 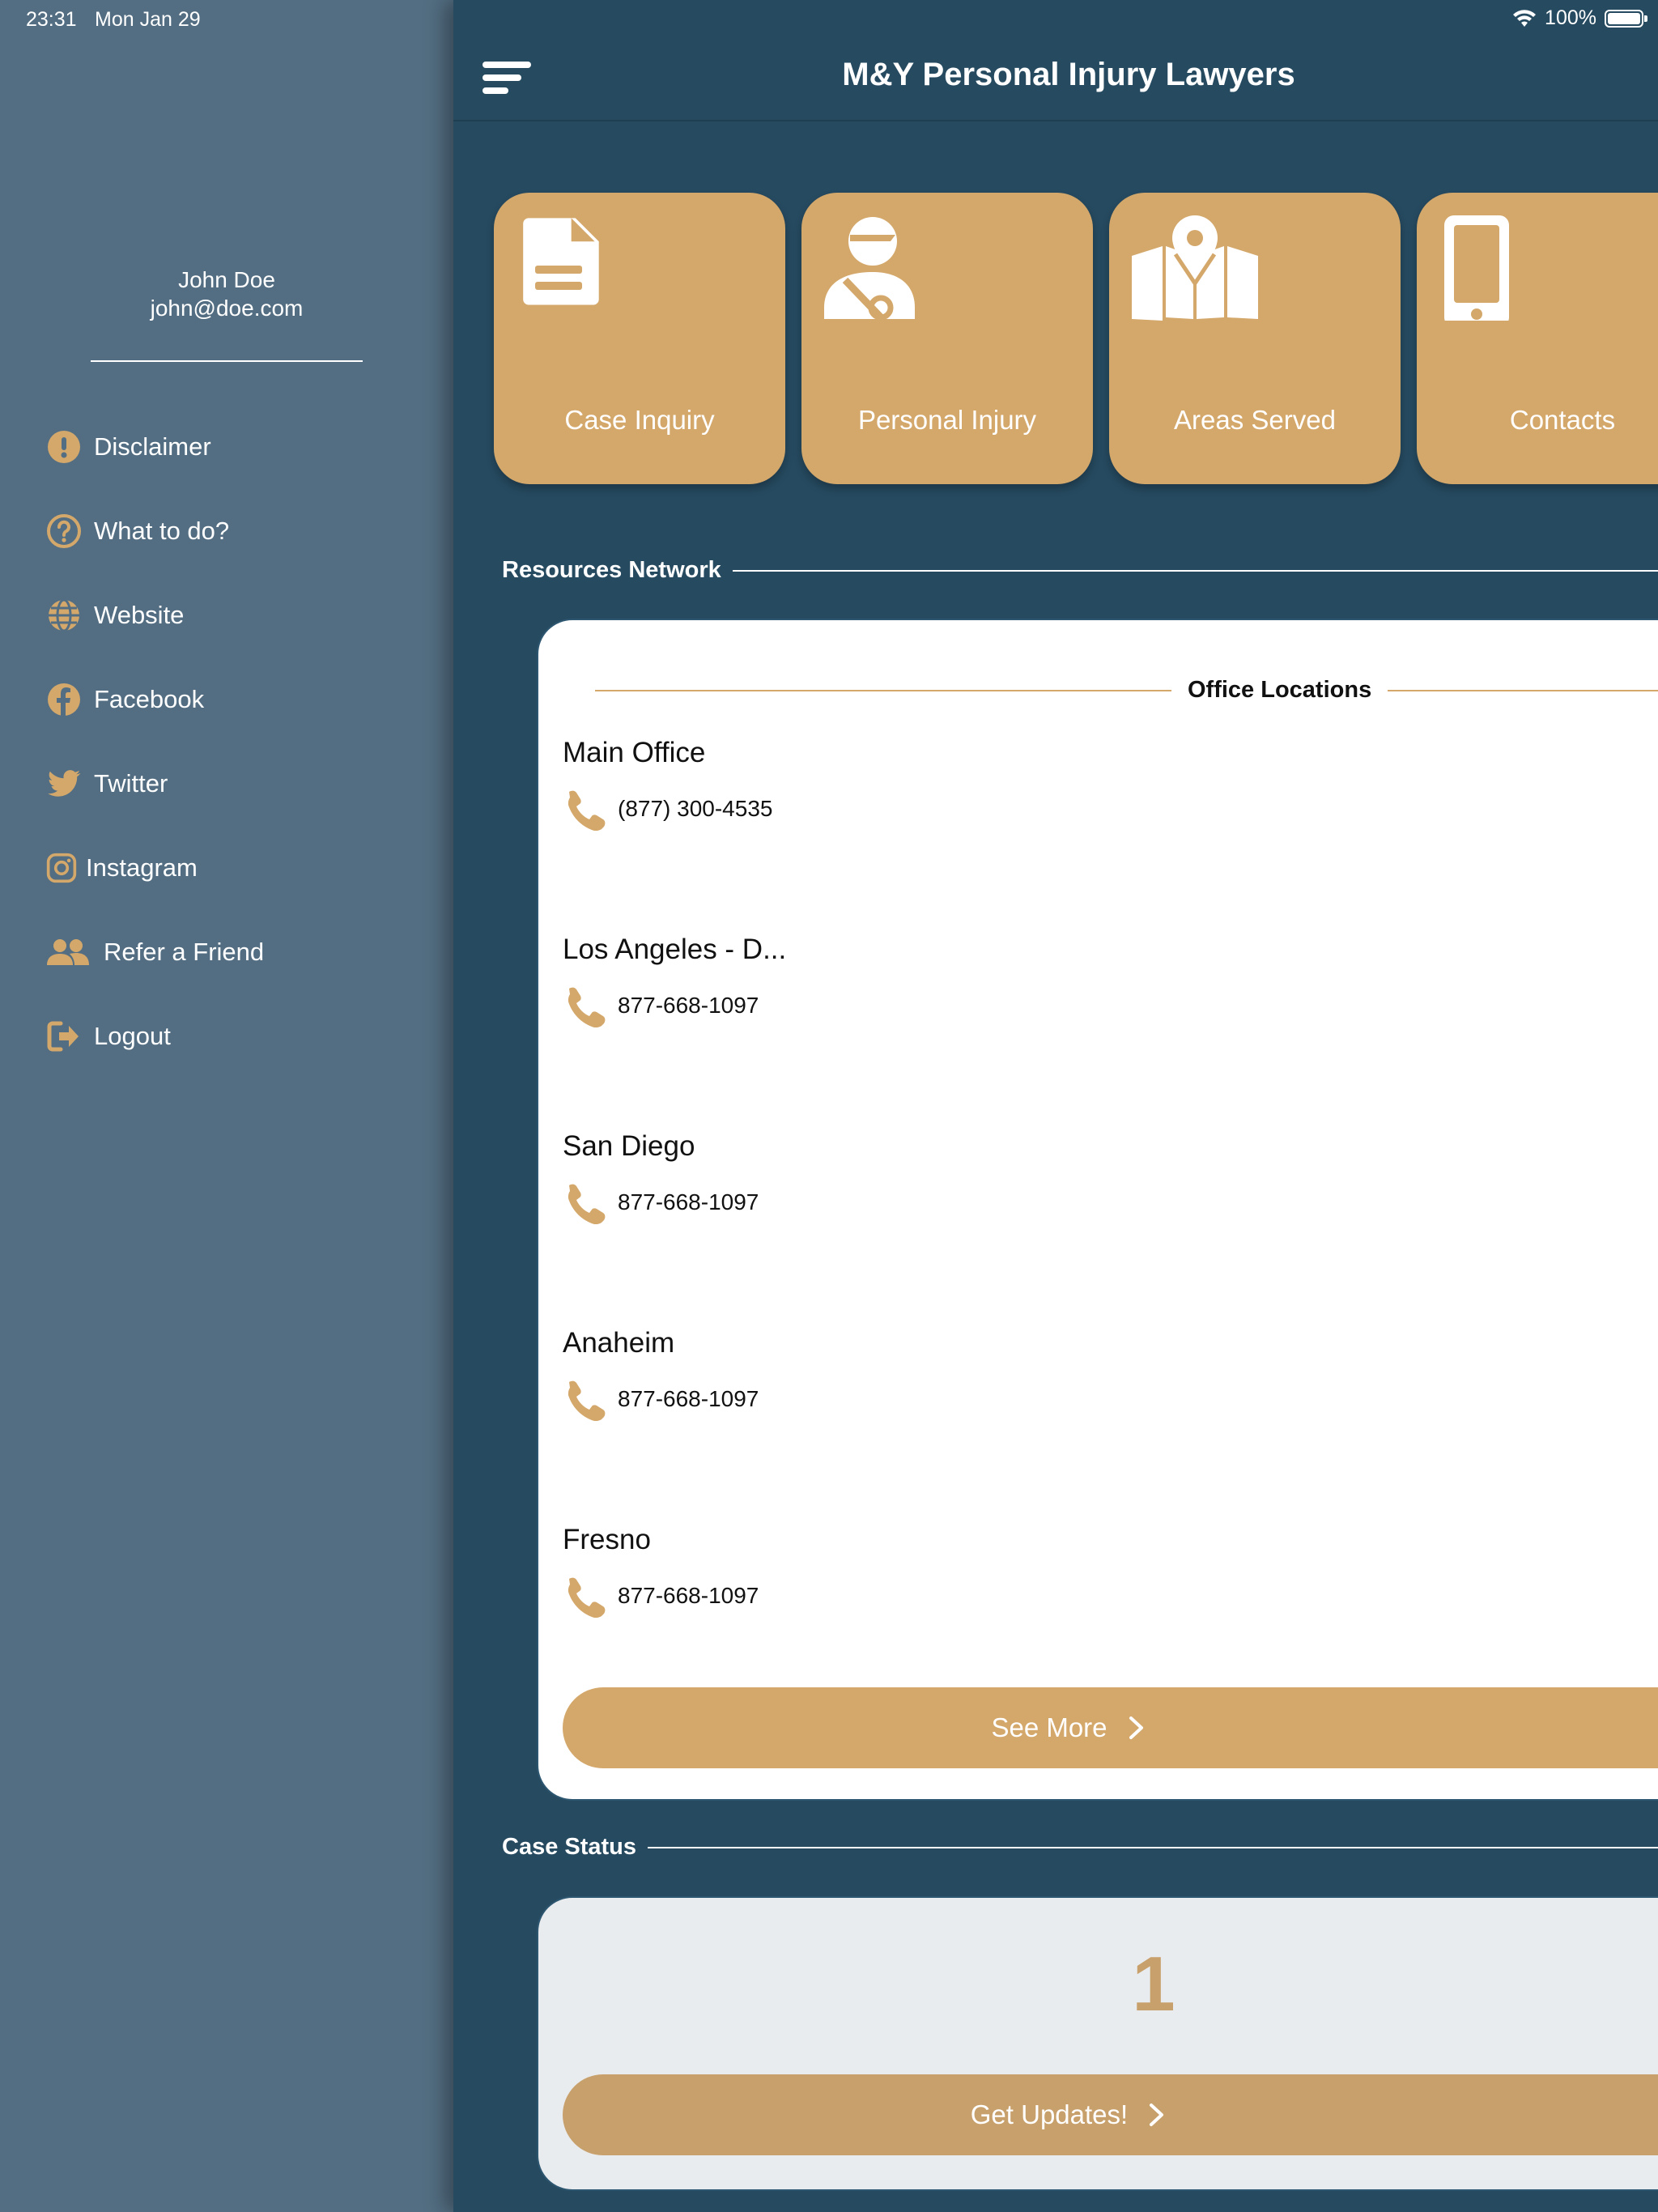 What do you see at coordinates (1562, 420) in the screenshot?
I see `tile-label: Contacts` at bounding box center [1562, 420].